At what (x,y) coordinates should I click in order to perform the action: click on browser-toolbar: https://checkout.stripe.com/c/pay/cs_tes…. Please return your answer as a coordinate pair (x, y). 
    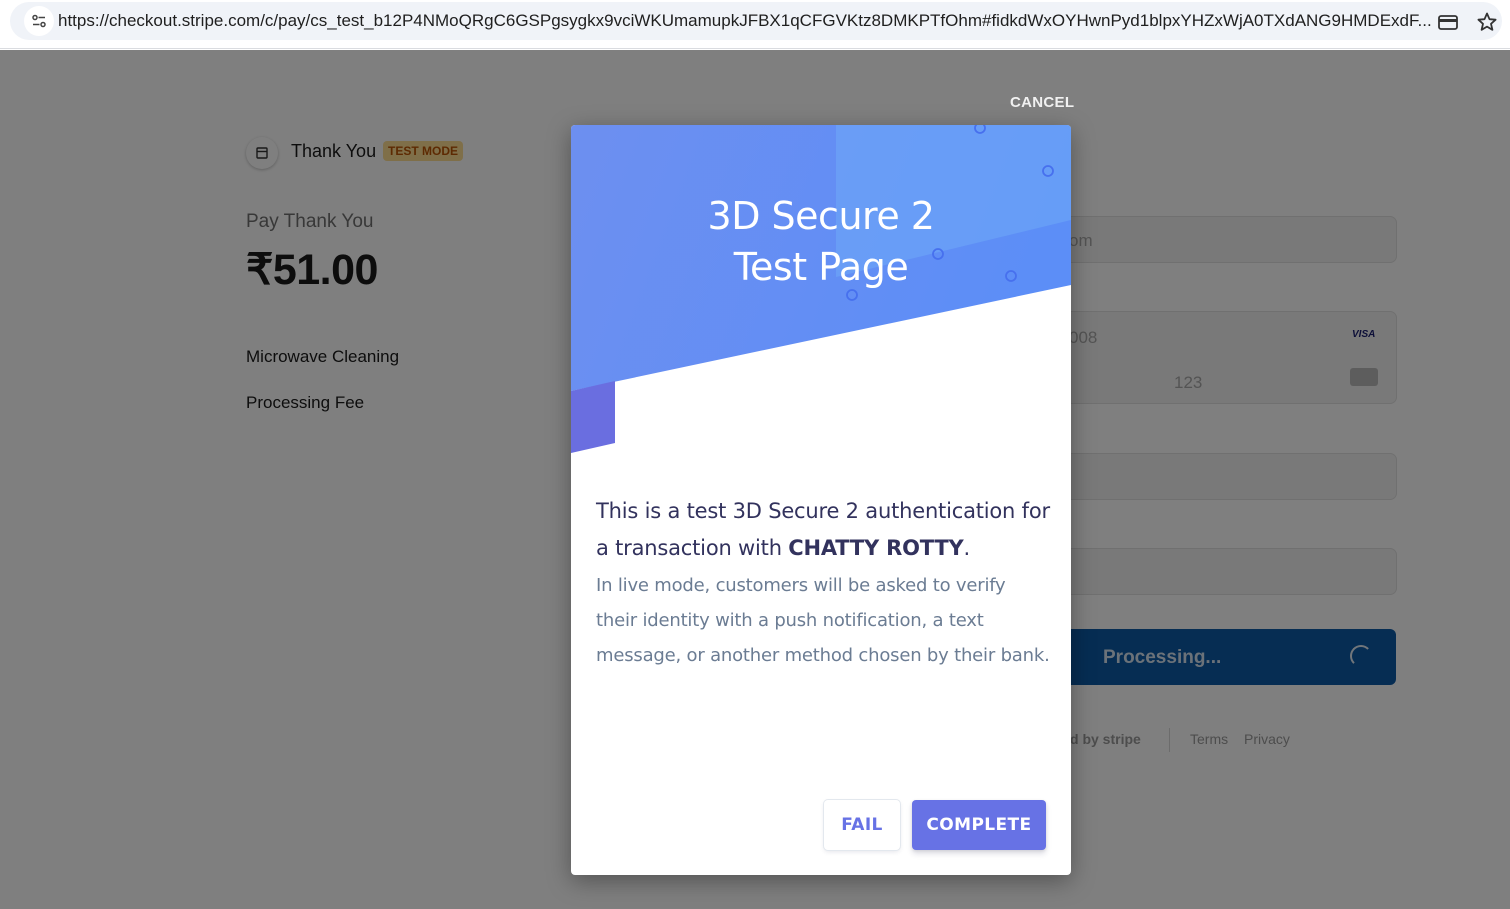
    Looking at the image, I should click on (755, 24).